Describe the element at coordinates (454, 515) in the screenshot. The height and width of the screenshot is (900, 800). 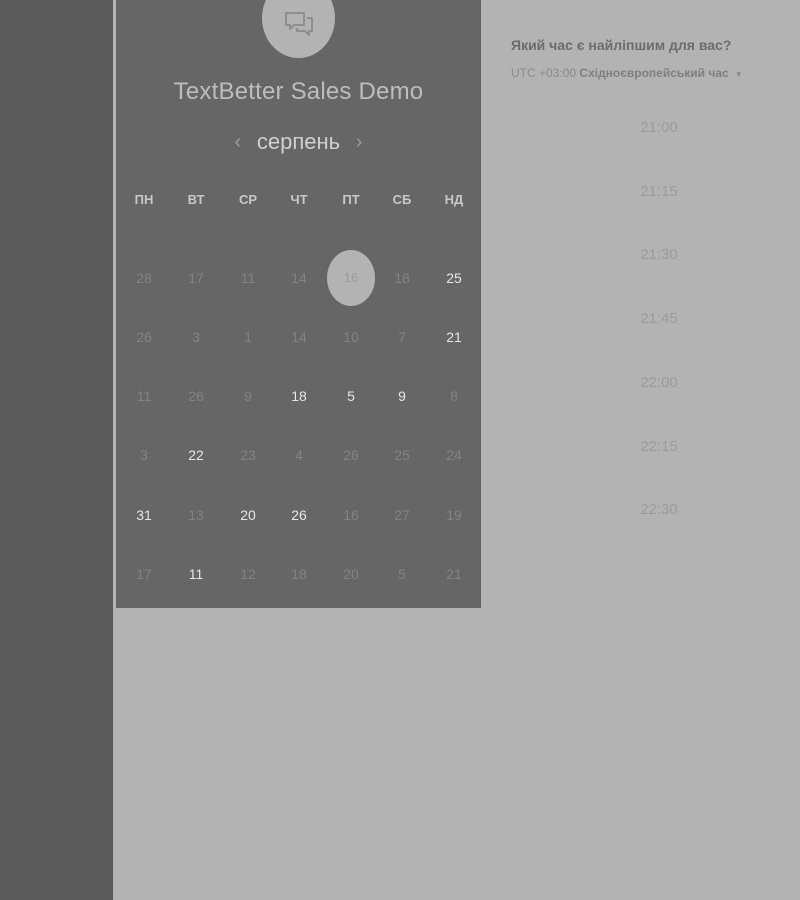
I see `unavailable-day: 19` at that location.